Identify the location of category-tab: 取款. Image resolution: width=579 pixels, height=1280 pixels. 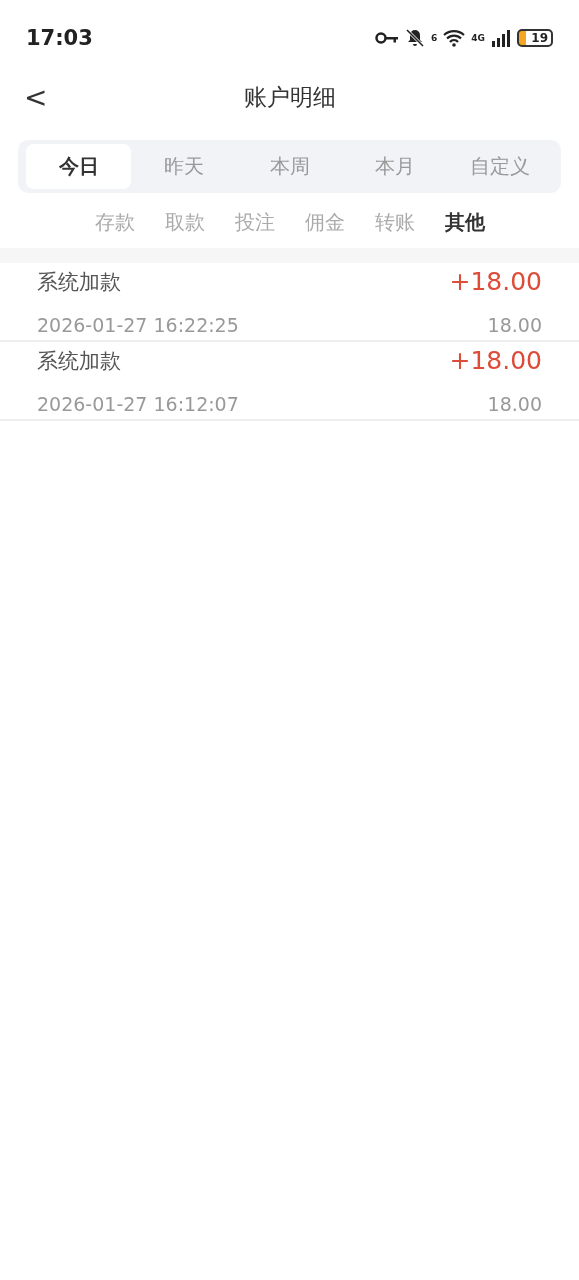
(184, 222).